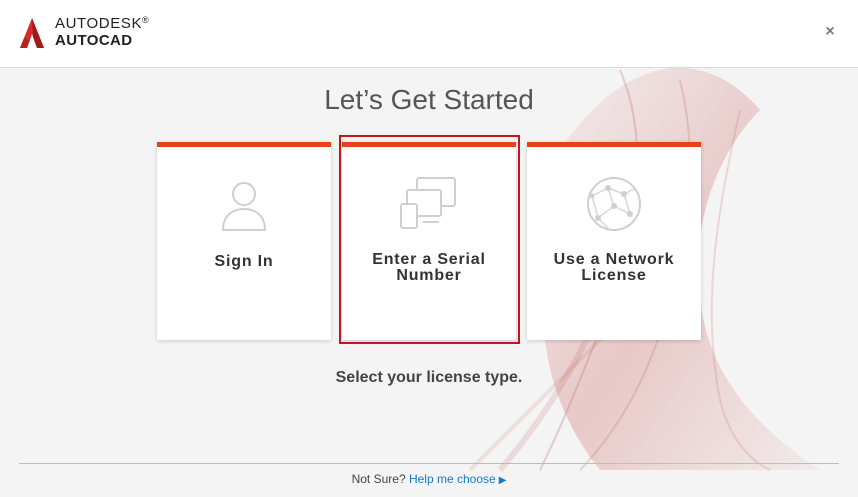  What do you see at coordinates (378, 479) in the screenshot?
I see `not-sure-text: Not Sure?` at bounding box center [378, 479].